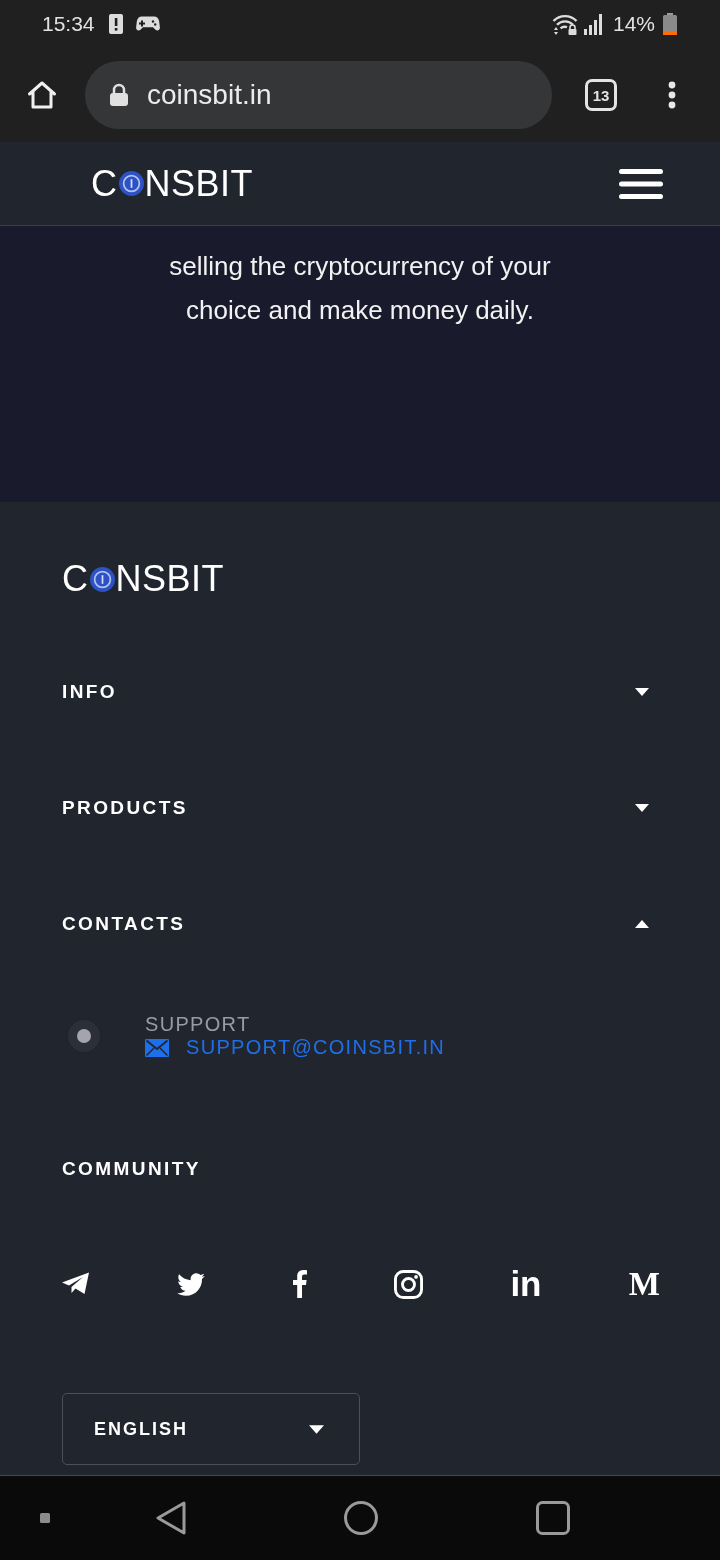  Describe the element at coordinates (360, 808) in the screenshot. I see `accordion-header: PRODUCTS` at that location.